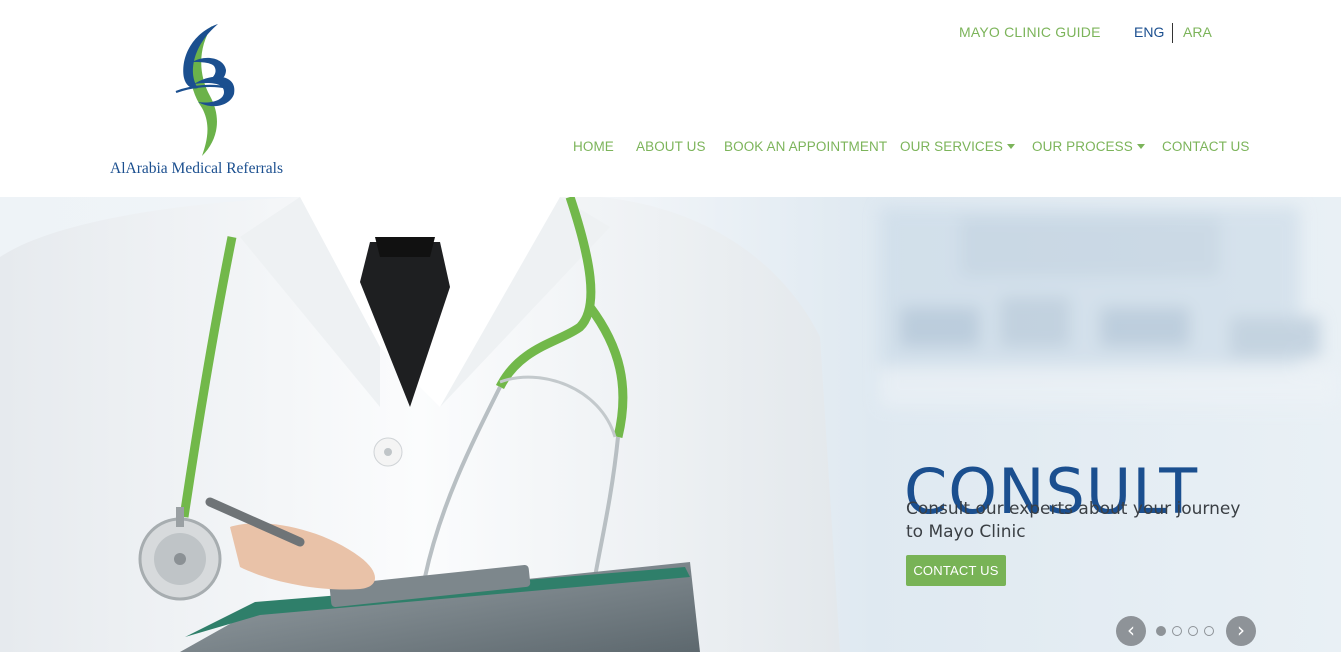 The image size is (1341, 652). What do you see at coordinates (1030, 32) in the screenshot?
I see `mayo-clinic-guide-link: MAYO CLINIC GUIDE` at bounding box center [1030, 32].